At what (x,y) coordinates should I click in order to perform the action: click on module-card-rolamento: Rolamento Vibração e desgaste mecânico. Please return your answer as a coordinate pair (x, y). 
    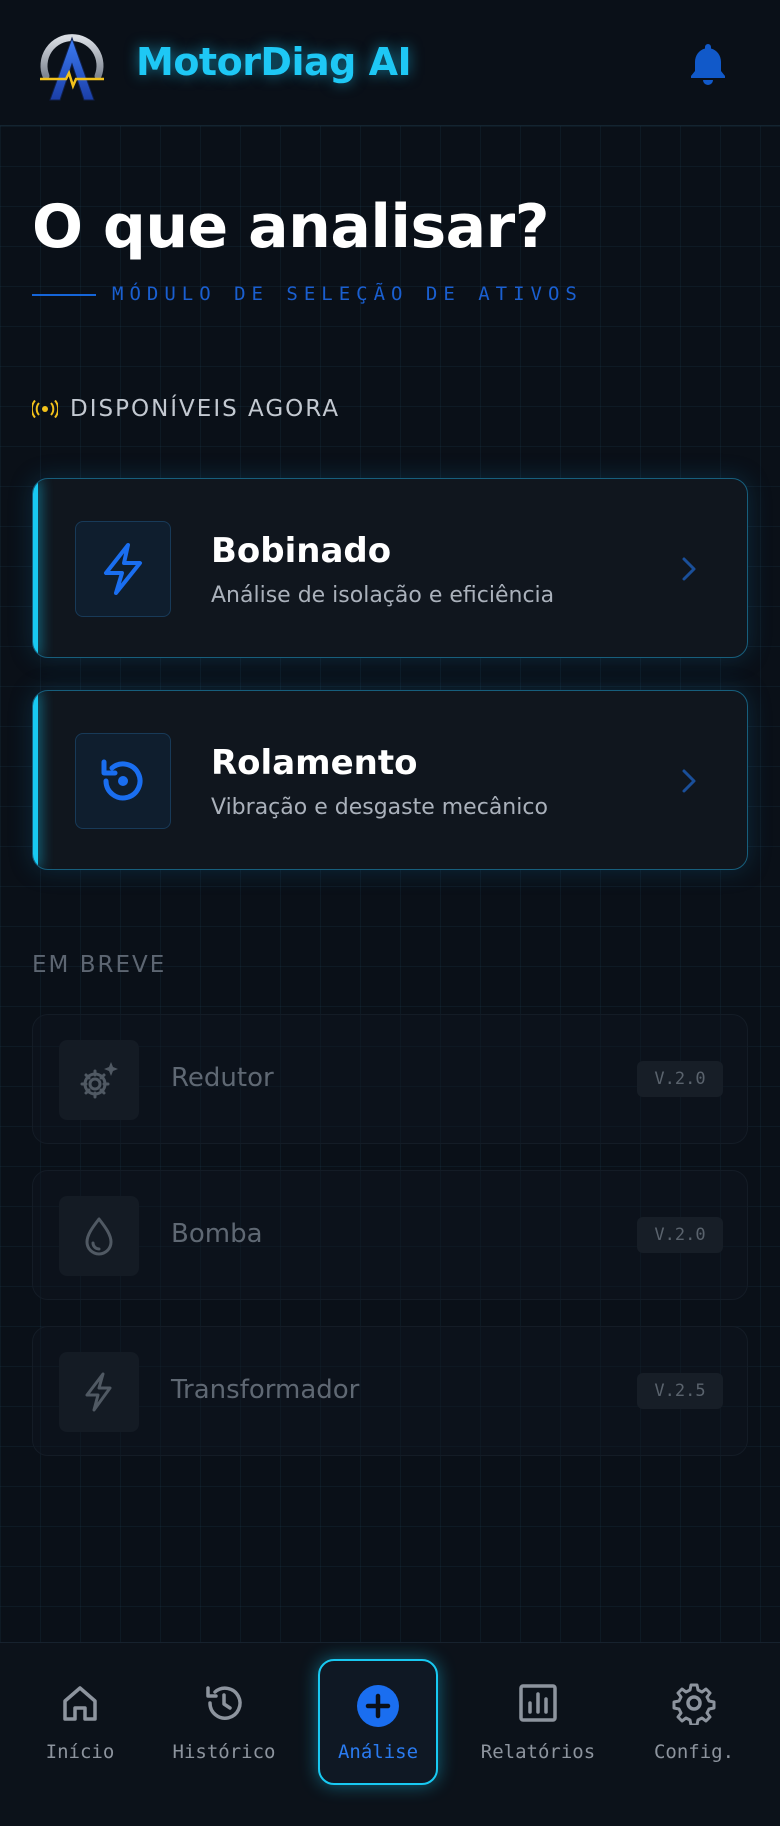
    Looking at the image, I should click on (390, 780).